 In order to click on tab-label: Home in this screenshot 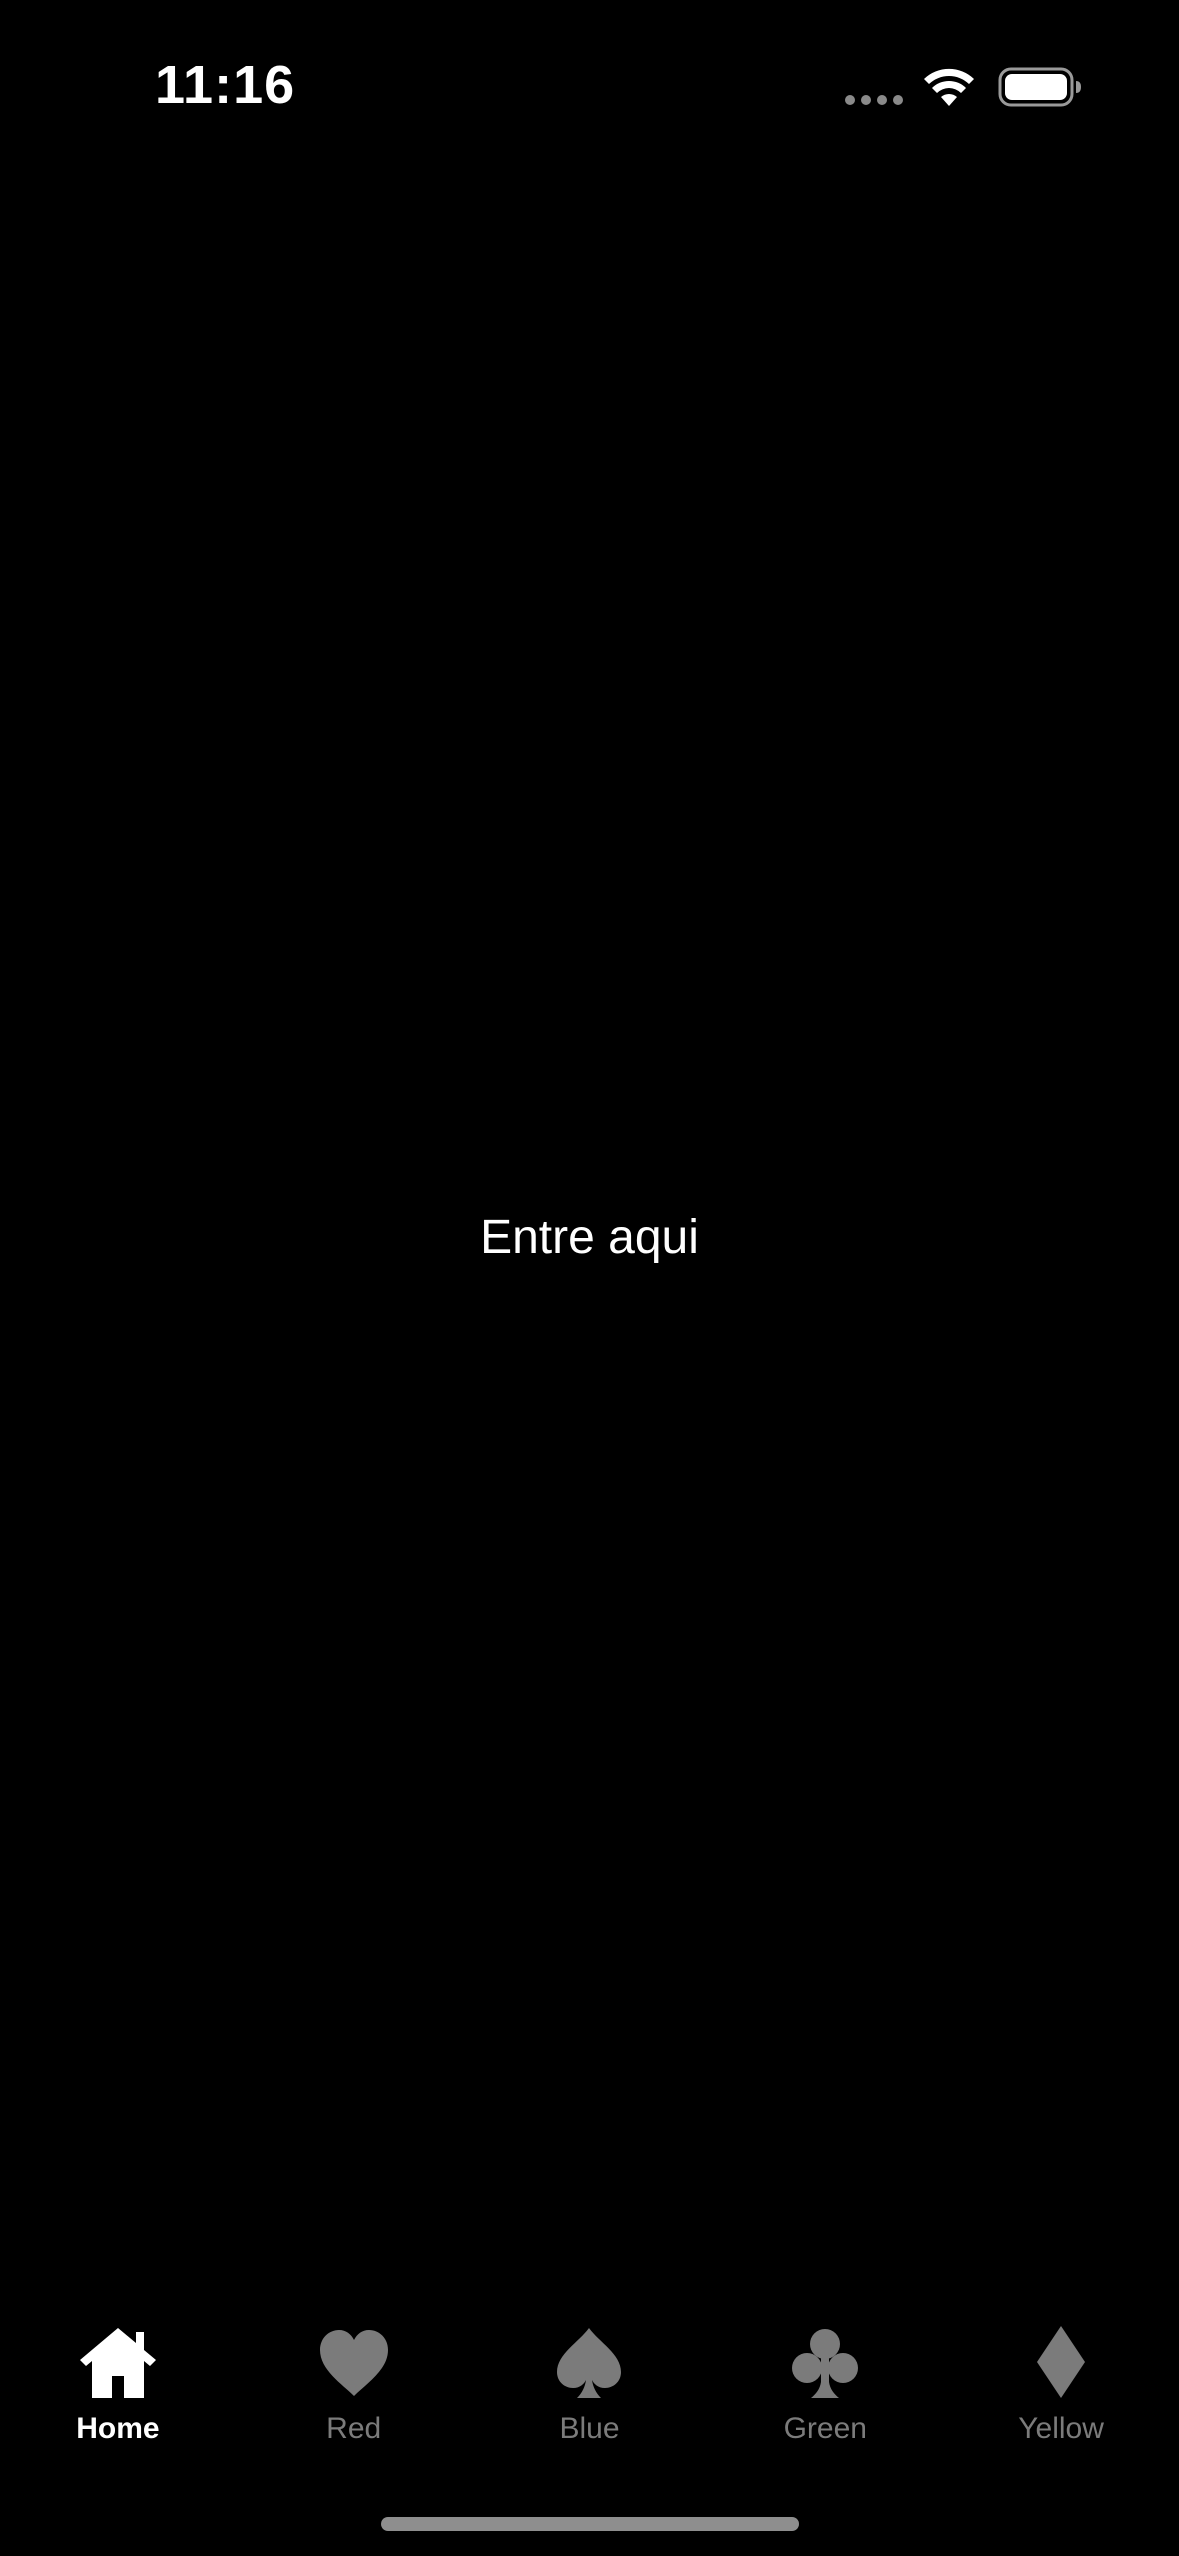, I will do `click(118, 2428)`.